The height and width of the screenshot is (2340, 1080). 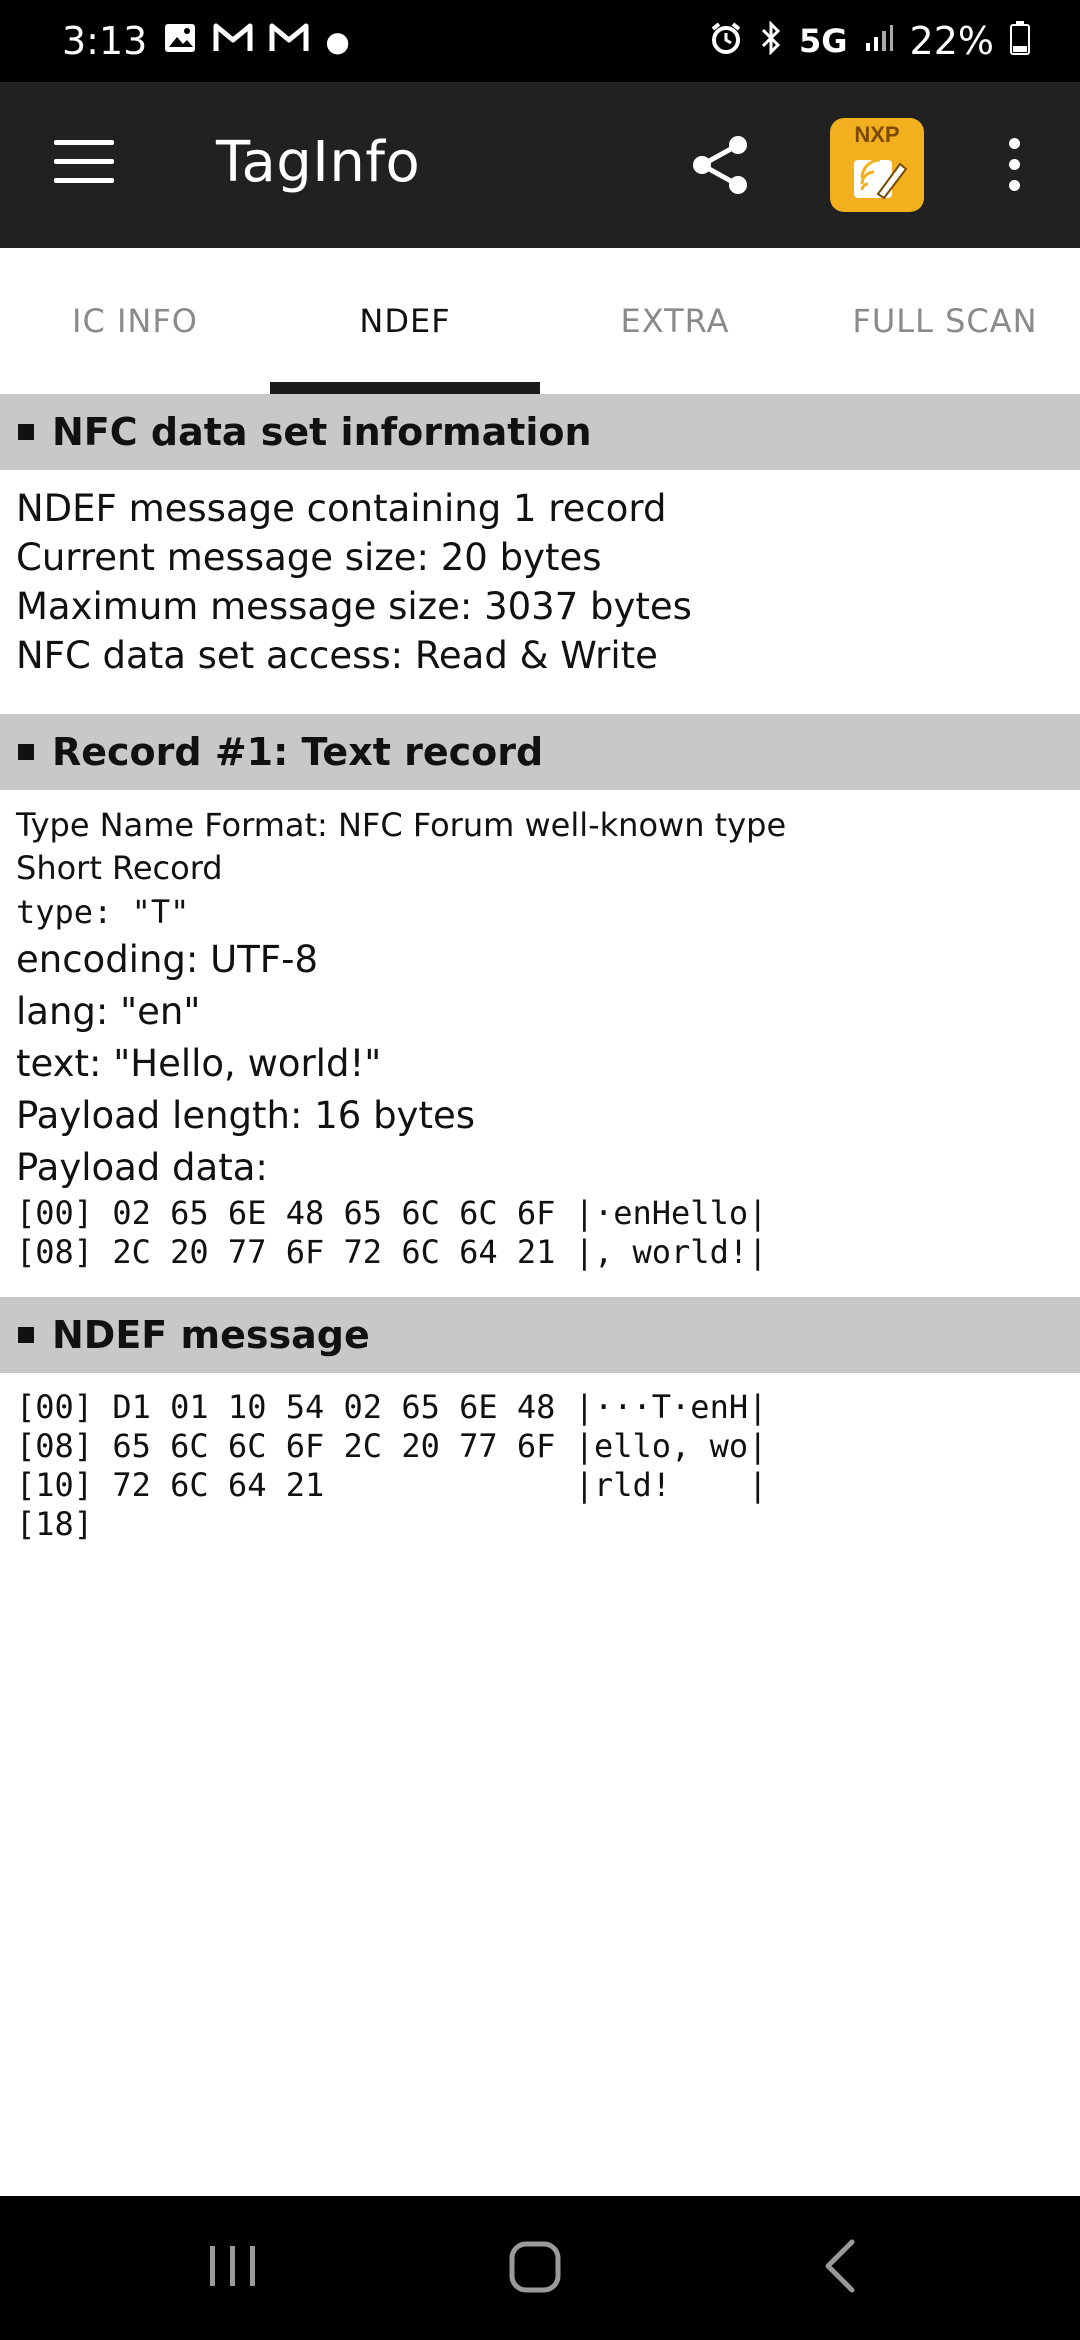 What do you see at coordinates (392, 1213) in the screenshot?
I see `payload-hex-row: [00] 02 65 6E 48 65 6C 6C 6F |·enHello|` at bounding box center [392, 1213].